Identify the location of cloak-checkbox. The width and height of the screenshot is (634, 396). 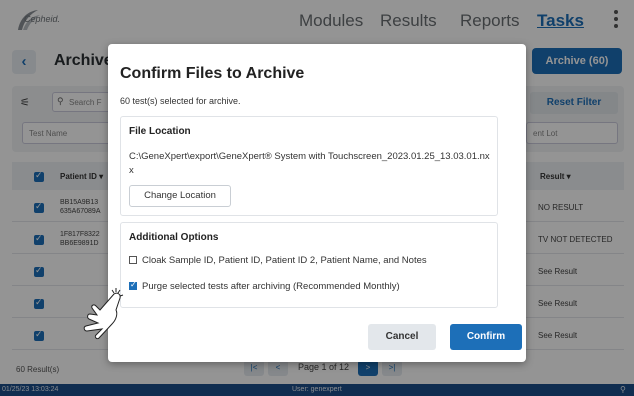
(133, 260).